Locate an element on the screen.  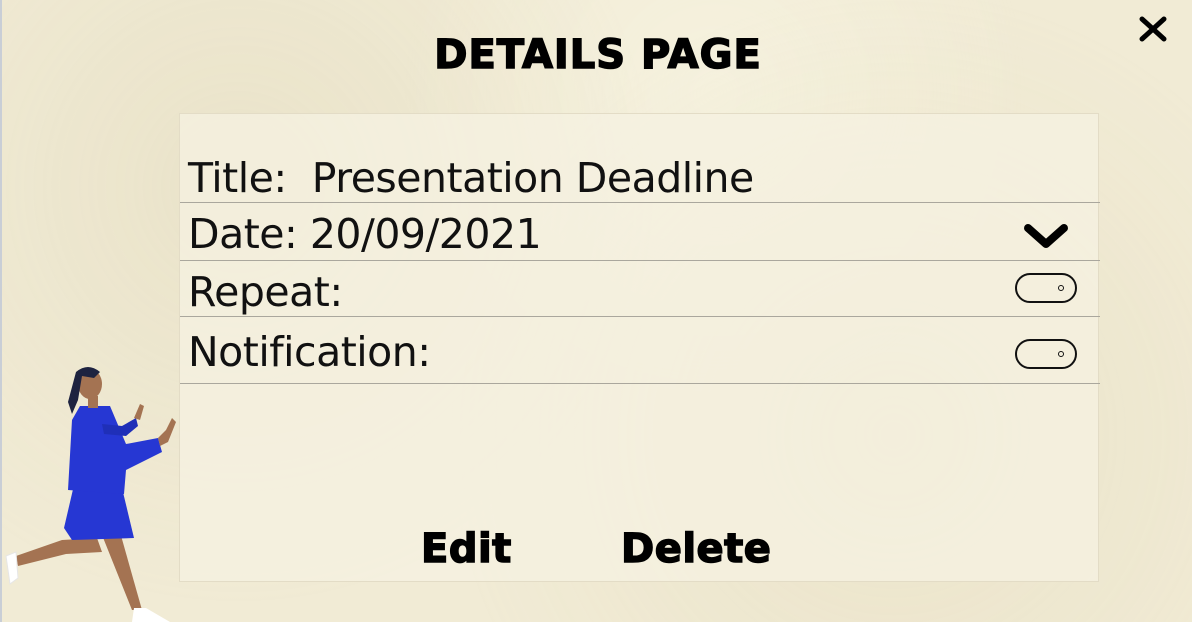
page-title: DETAILS PAGE is located at coordinates (597, 55).